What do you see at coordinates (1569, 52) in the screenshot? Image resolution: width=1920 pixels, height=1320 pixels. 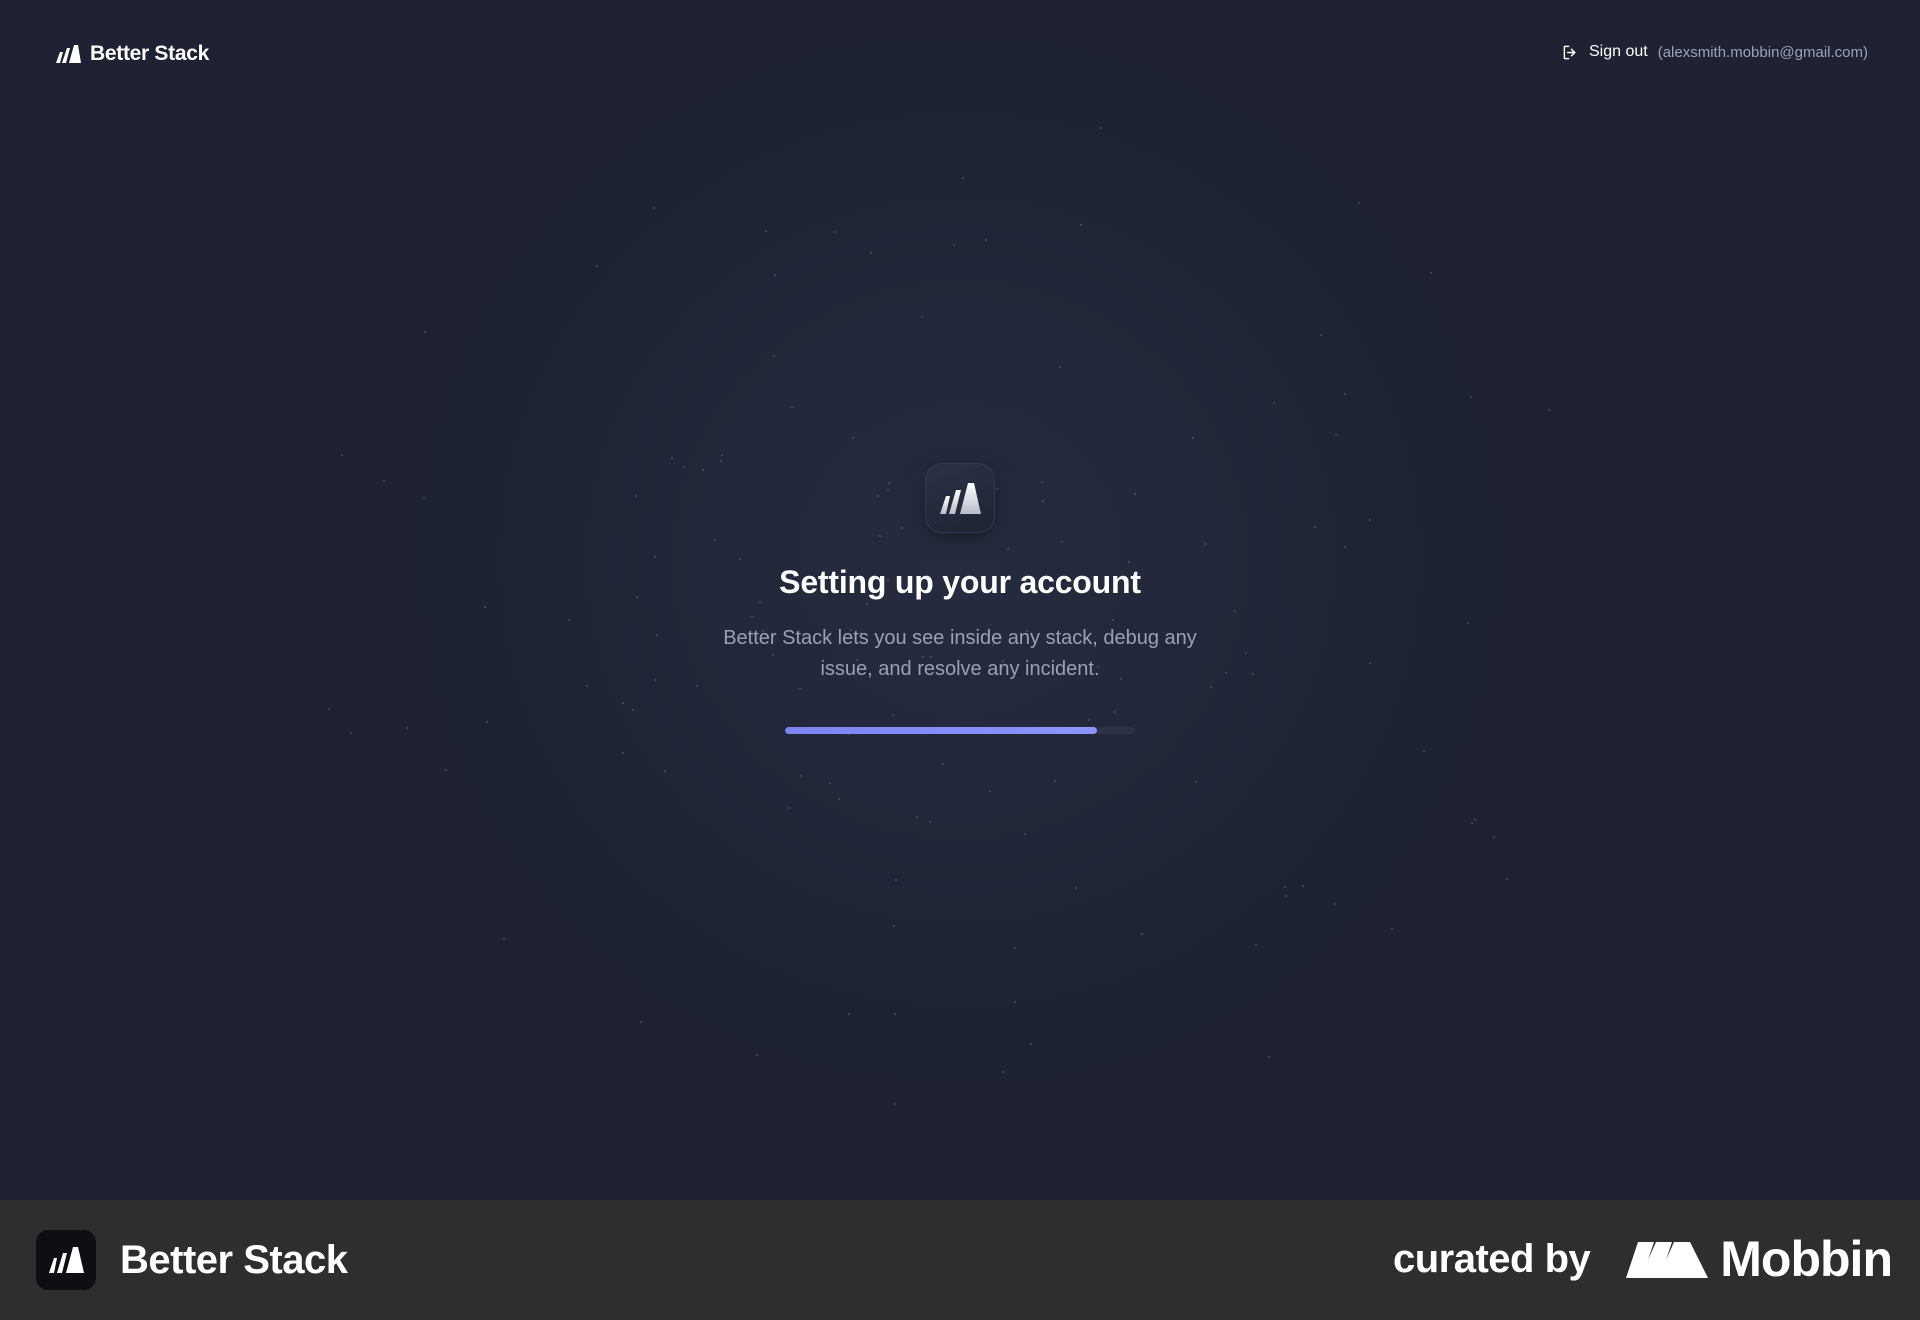 I see `sign-out-icon` at bounding box center [1569, 52].